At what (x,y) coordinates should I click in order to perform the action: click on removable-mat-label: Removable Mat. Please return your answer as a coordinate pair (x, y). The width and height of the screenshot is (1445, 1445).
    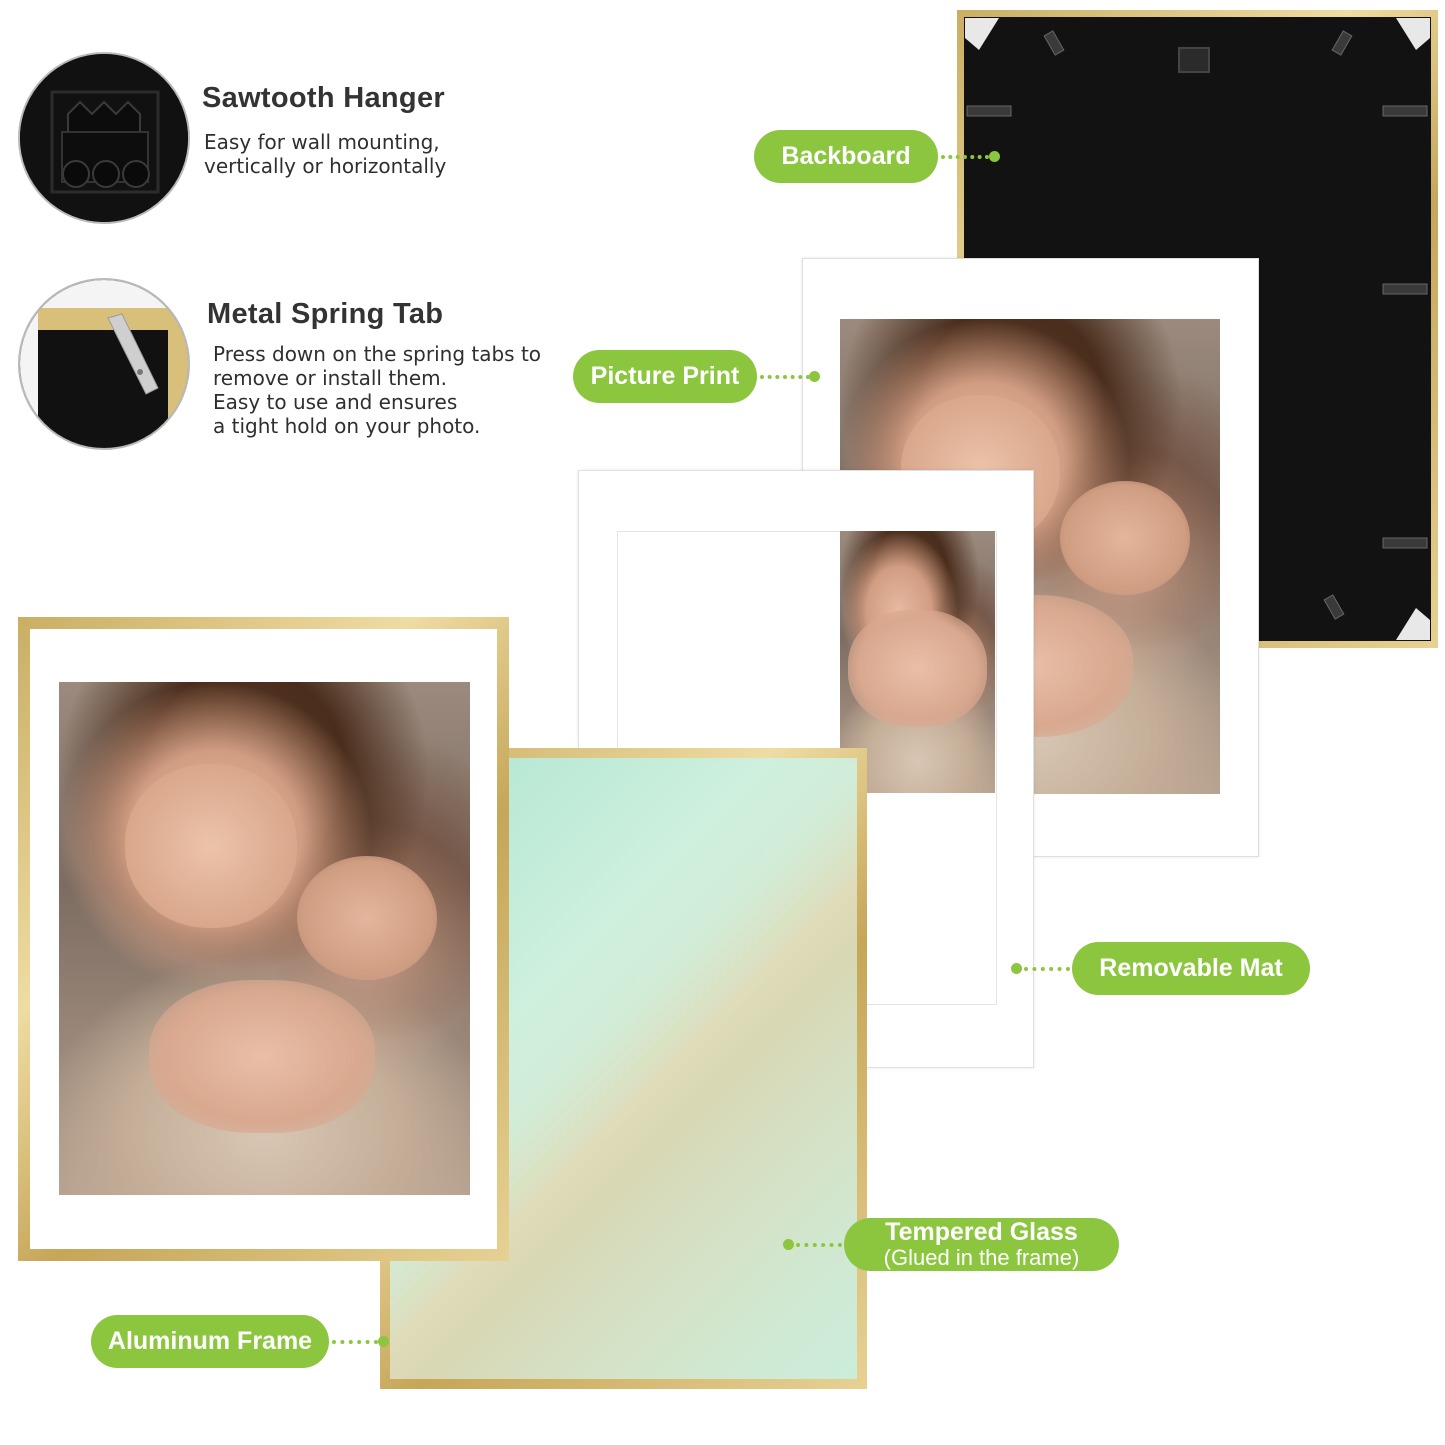
    Looking at the image, I should click on (1191, 968).